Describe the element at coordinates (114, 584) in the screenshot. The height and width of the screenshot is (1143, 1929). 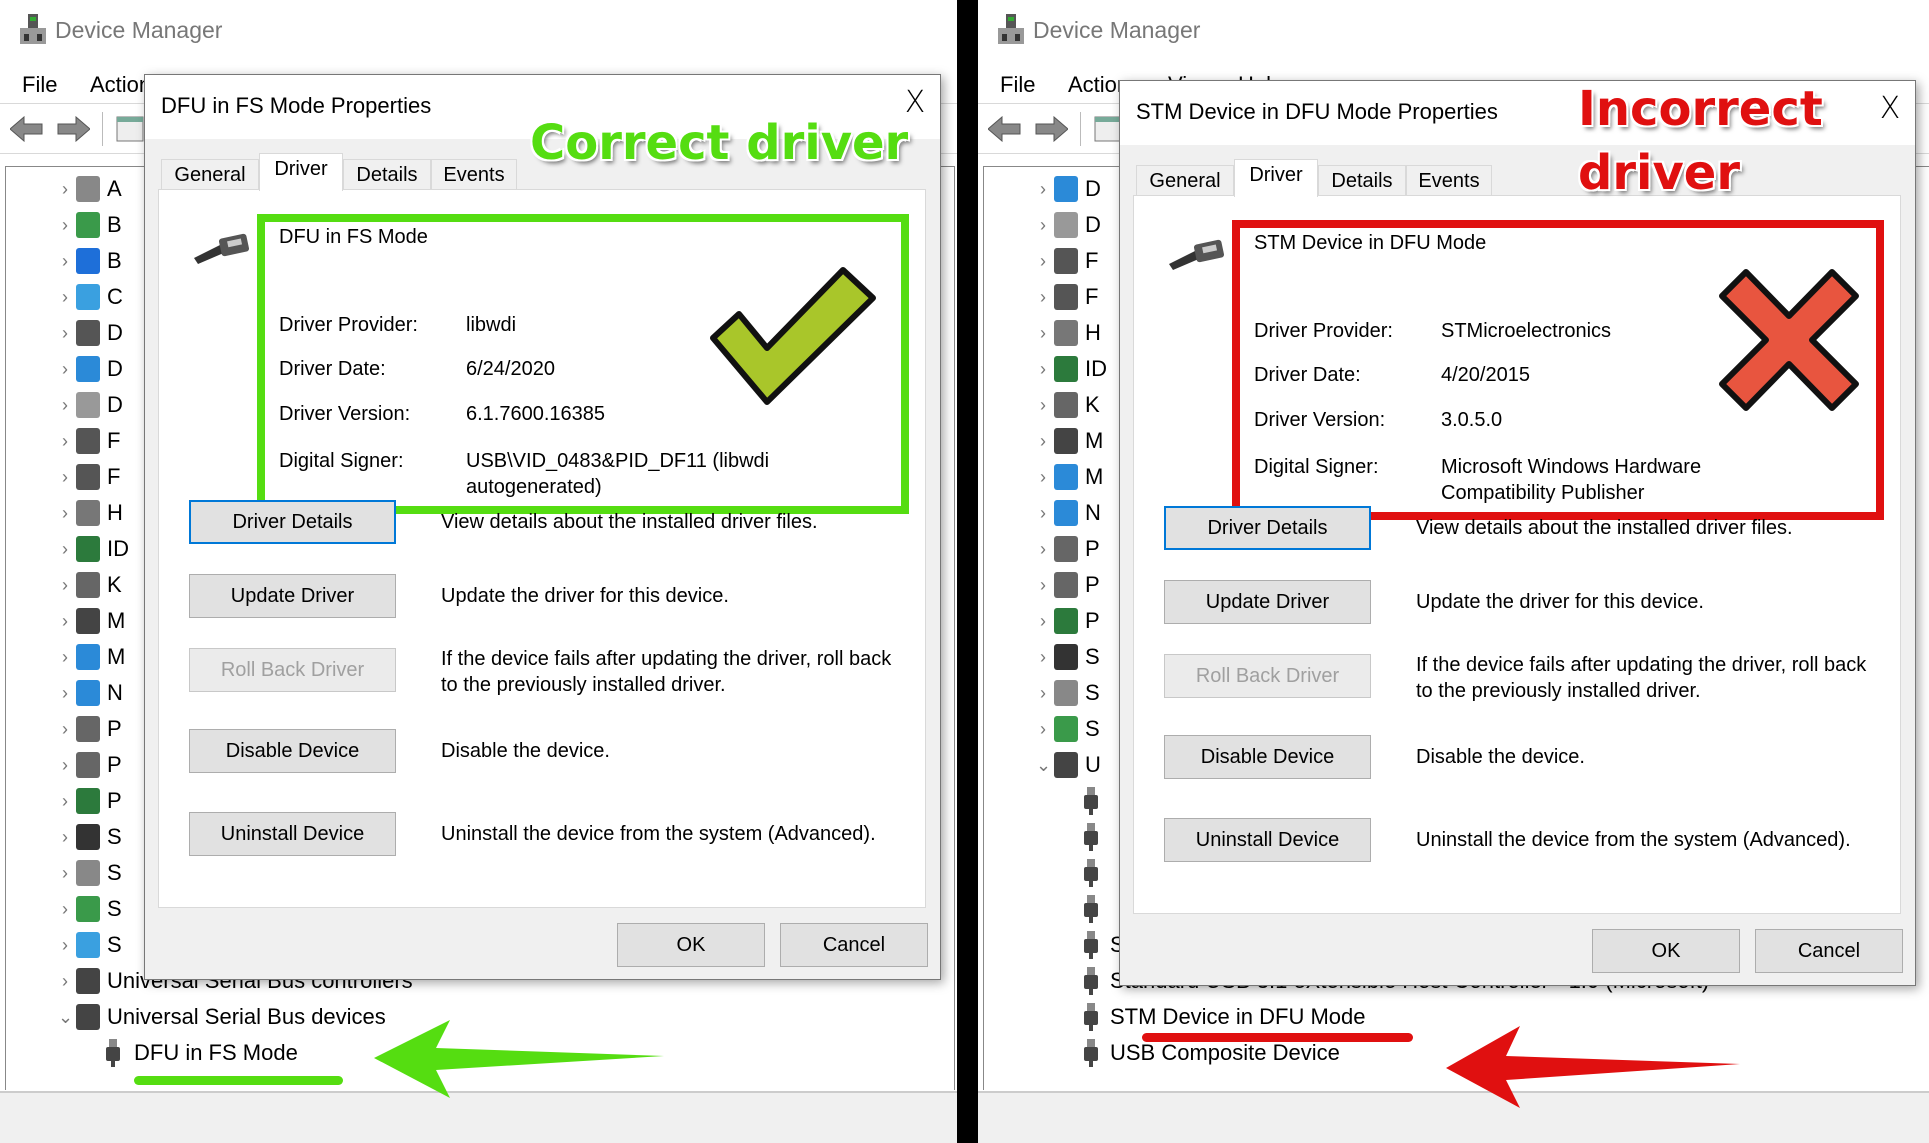
I see `tree-category-label: K` at that location.